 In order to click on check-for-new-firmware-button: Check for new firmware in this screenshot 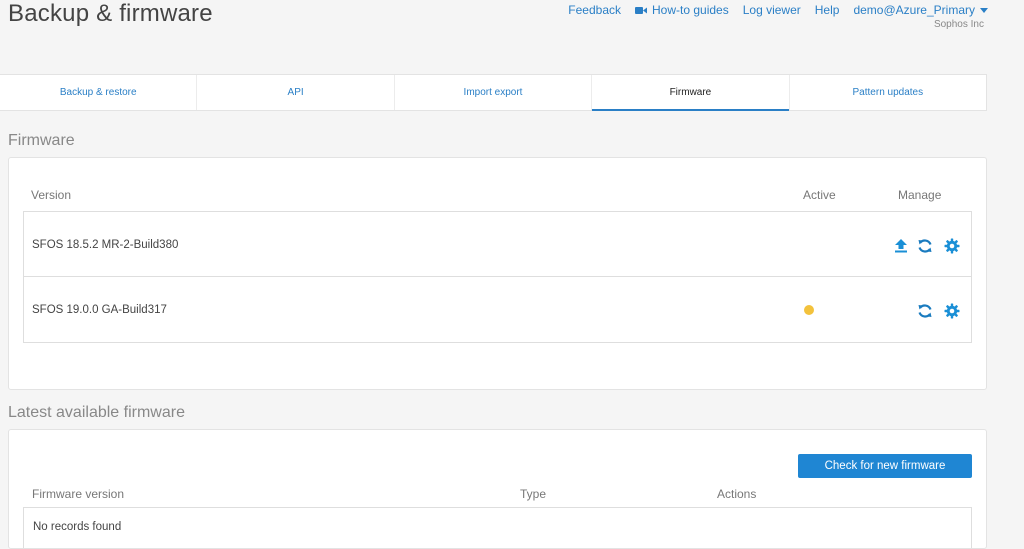, I will do `click(885, 466)`.